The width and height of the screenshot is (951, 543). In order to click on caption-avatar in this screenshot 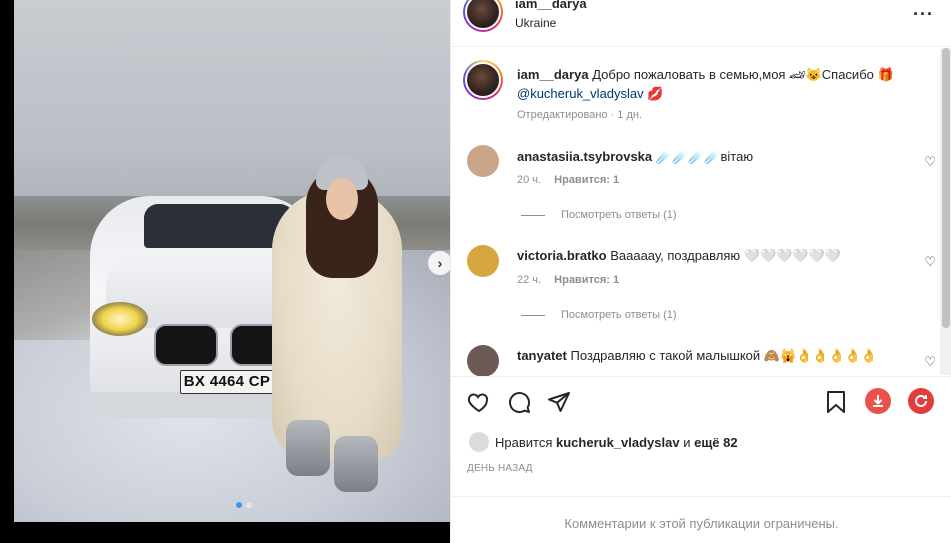, I will do `click(483, 80)`.